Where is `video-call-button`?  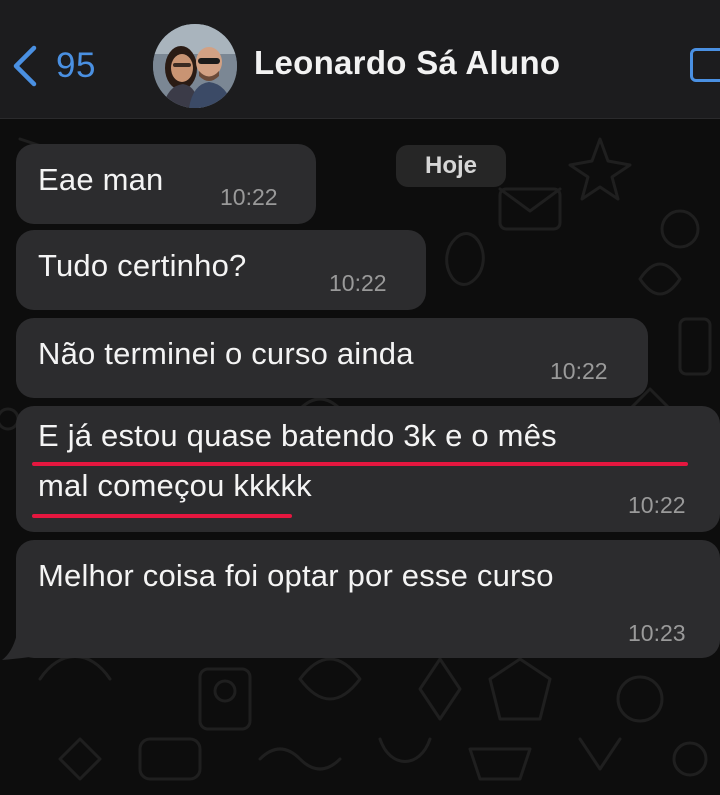
video-call-button is located at coordinates (705, 65).